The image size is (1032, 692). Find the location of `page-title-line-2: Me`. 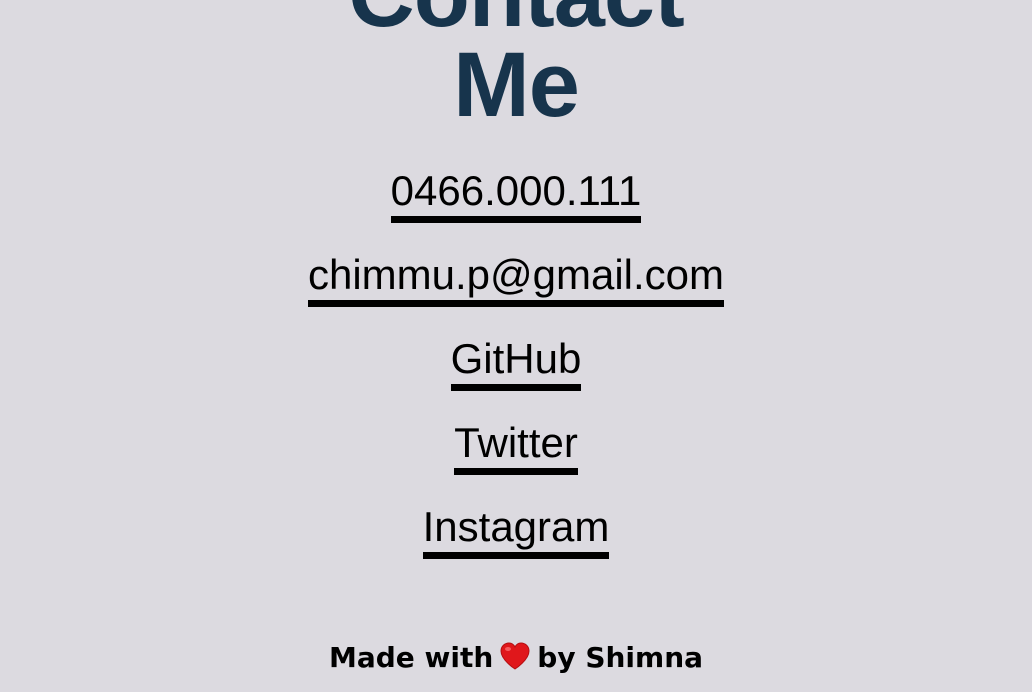

page-title-line-2: Me is located at coordinates (516, 85).